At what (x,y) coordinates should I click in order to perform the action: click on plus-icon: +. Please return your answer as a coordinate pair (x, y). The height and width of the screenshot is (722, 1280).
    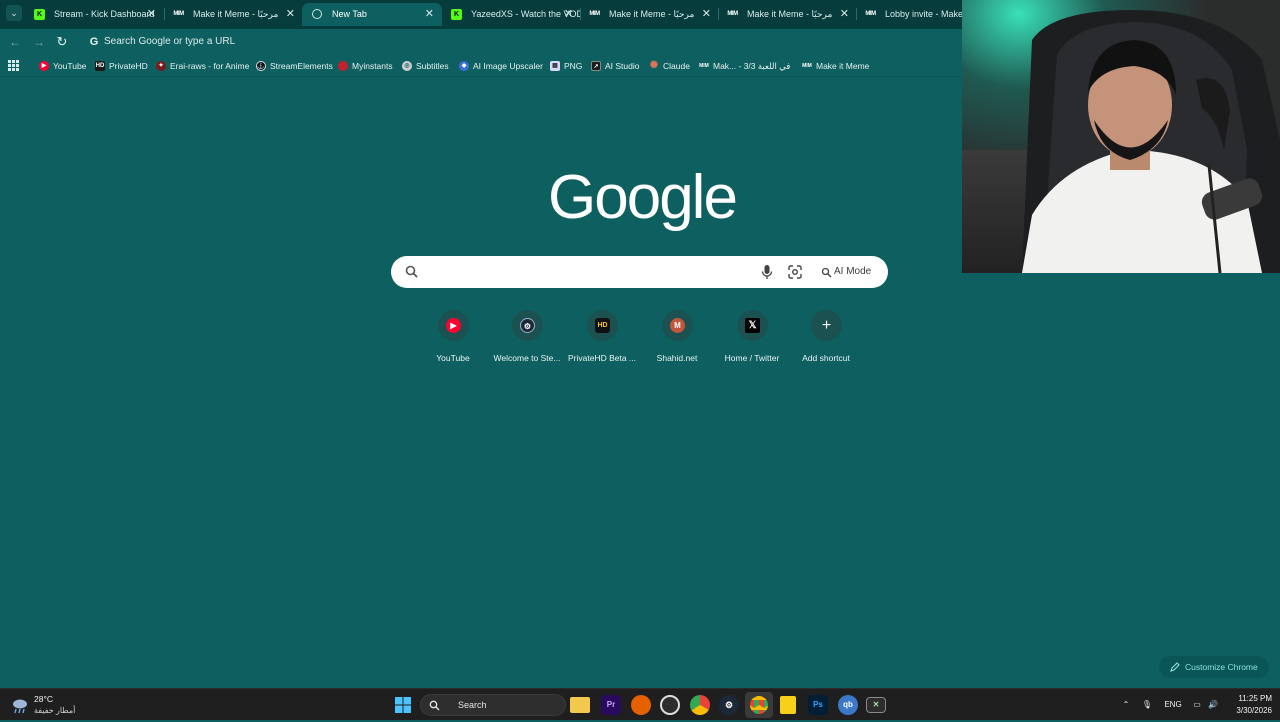
    Looking at the image, I should click on (826, 325).